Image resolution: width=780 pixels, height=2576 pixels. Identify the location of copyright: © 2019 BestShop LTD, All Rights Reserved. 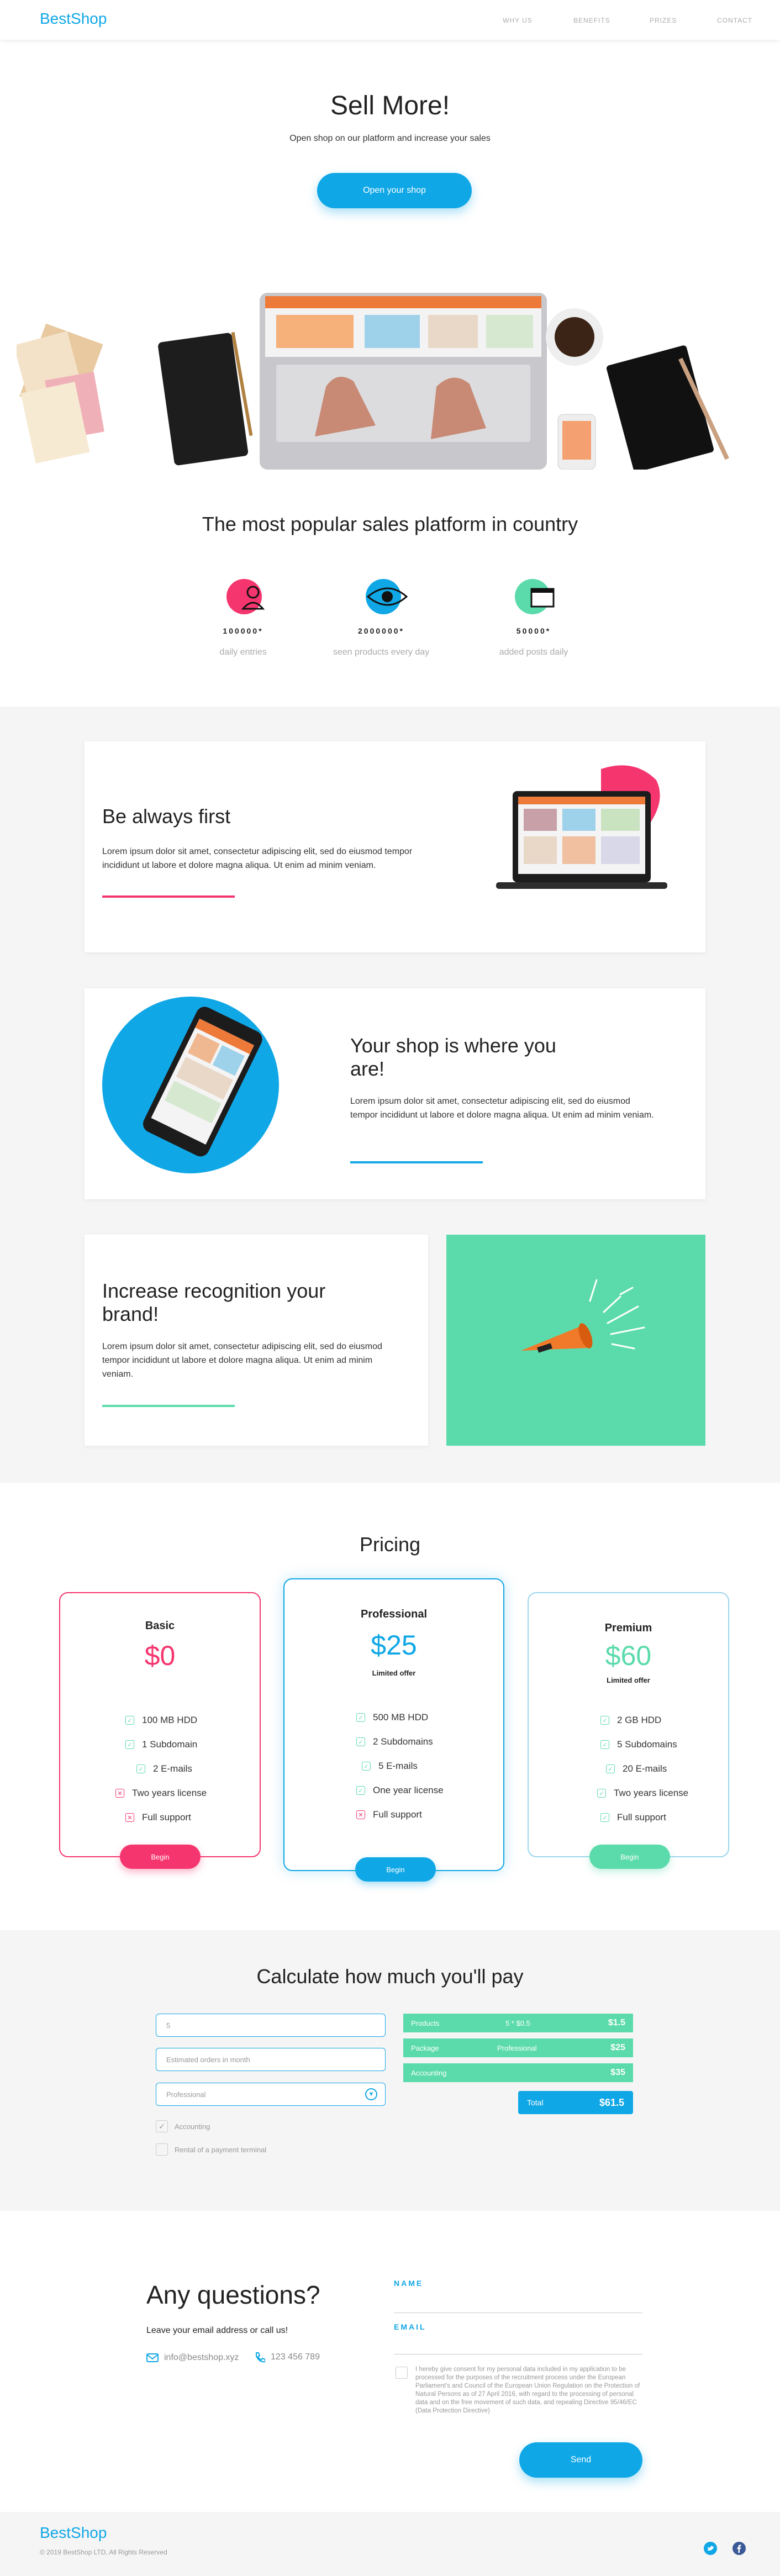
(103, 2552).